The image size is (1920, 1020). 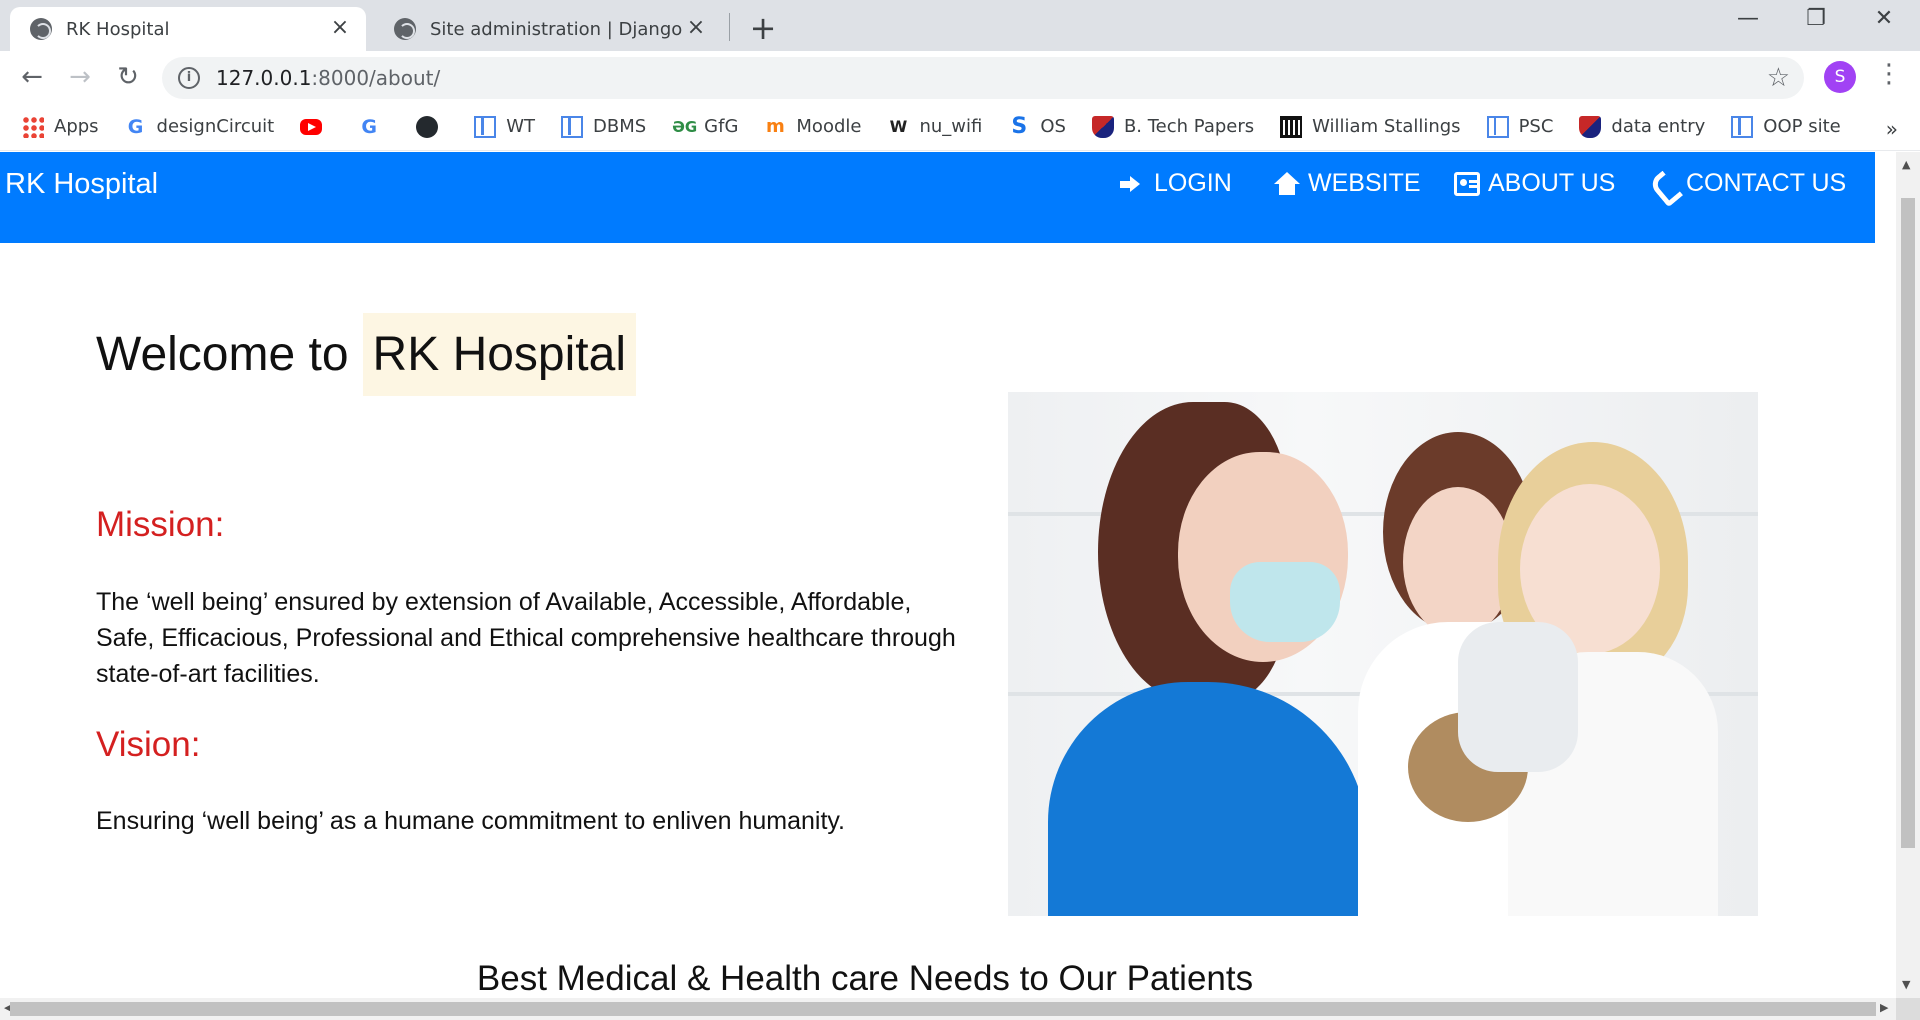 I want to click on nav-contact-us: CONTACT US, so click(x=1749, y=183).